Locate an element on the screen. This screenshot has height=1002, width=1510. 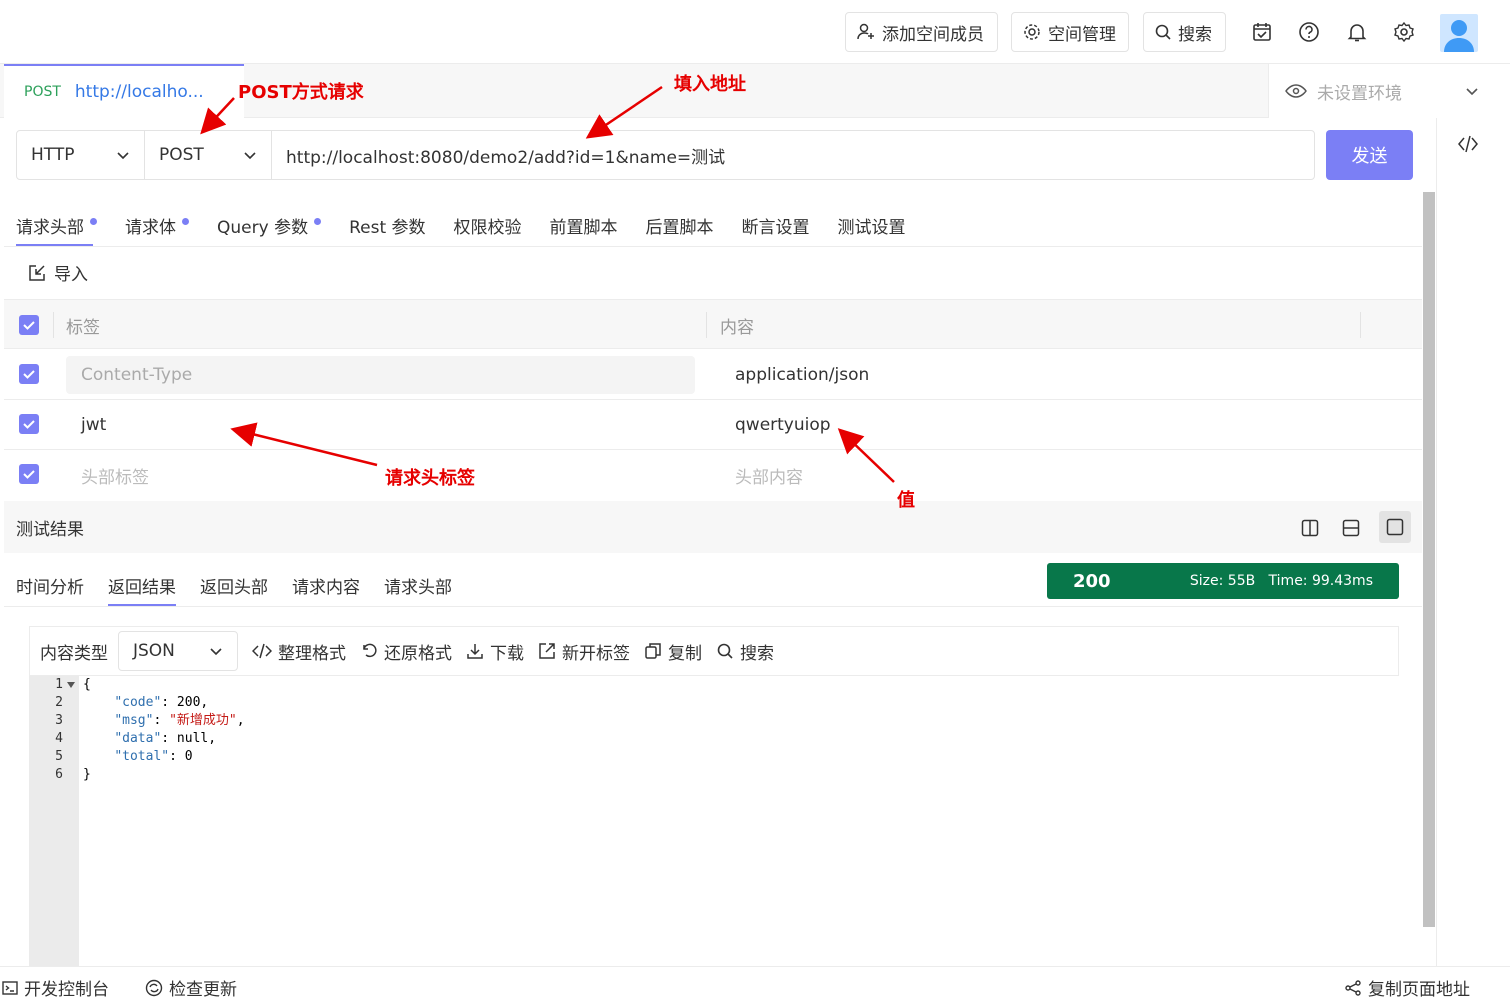
tab-test-settings: 测试设置 is located at coordinates (872, 225).